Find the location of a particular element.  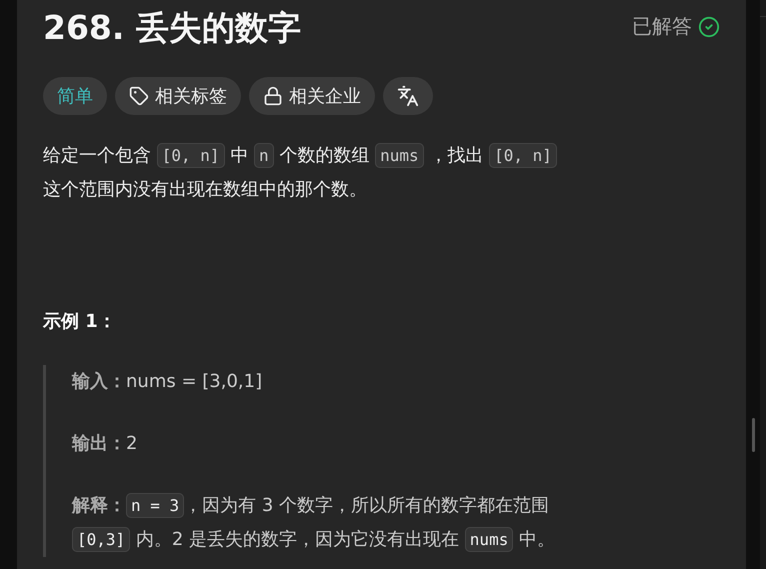

inline-code: [0,3] is located at coordinates (101, 539).